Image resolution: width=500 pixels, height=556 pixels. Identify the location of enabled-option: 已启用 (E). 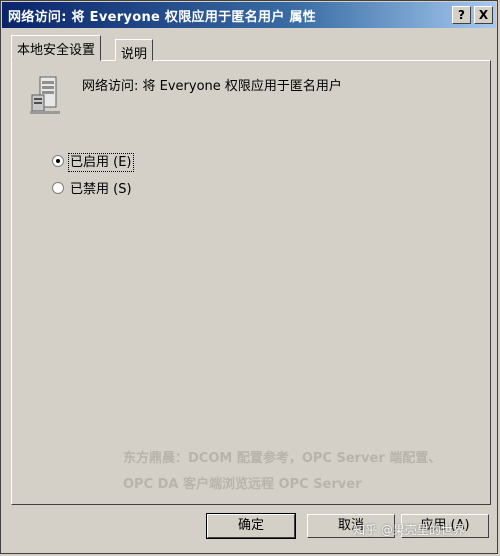
(93, 161).